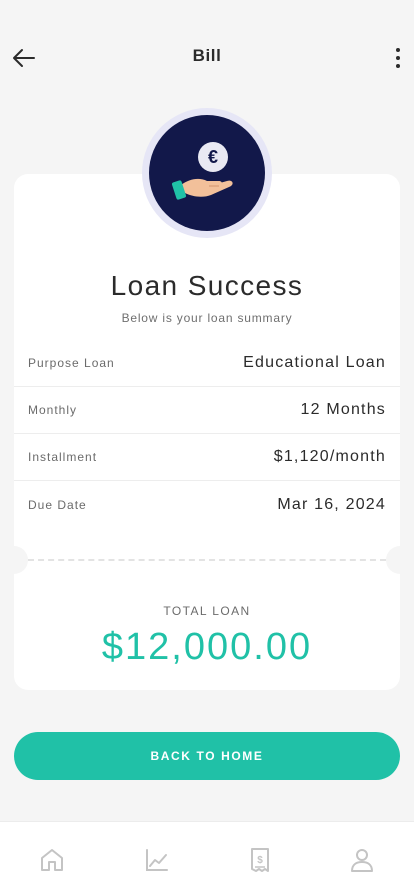 The width and height of the screenshot is (414, 896). Describe the element at coordinates (14, 560) in the screenshot. I see `ticket-notch-left` at that location.